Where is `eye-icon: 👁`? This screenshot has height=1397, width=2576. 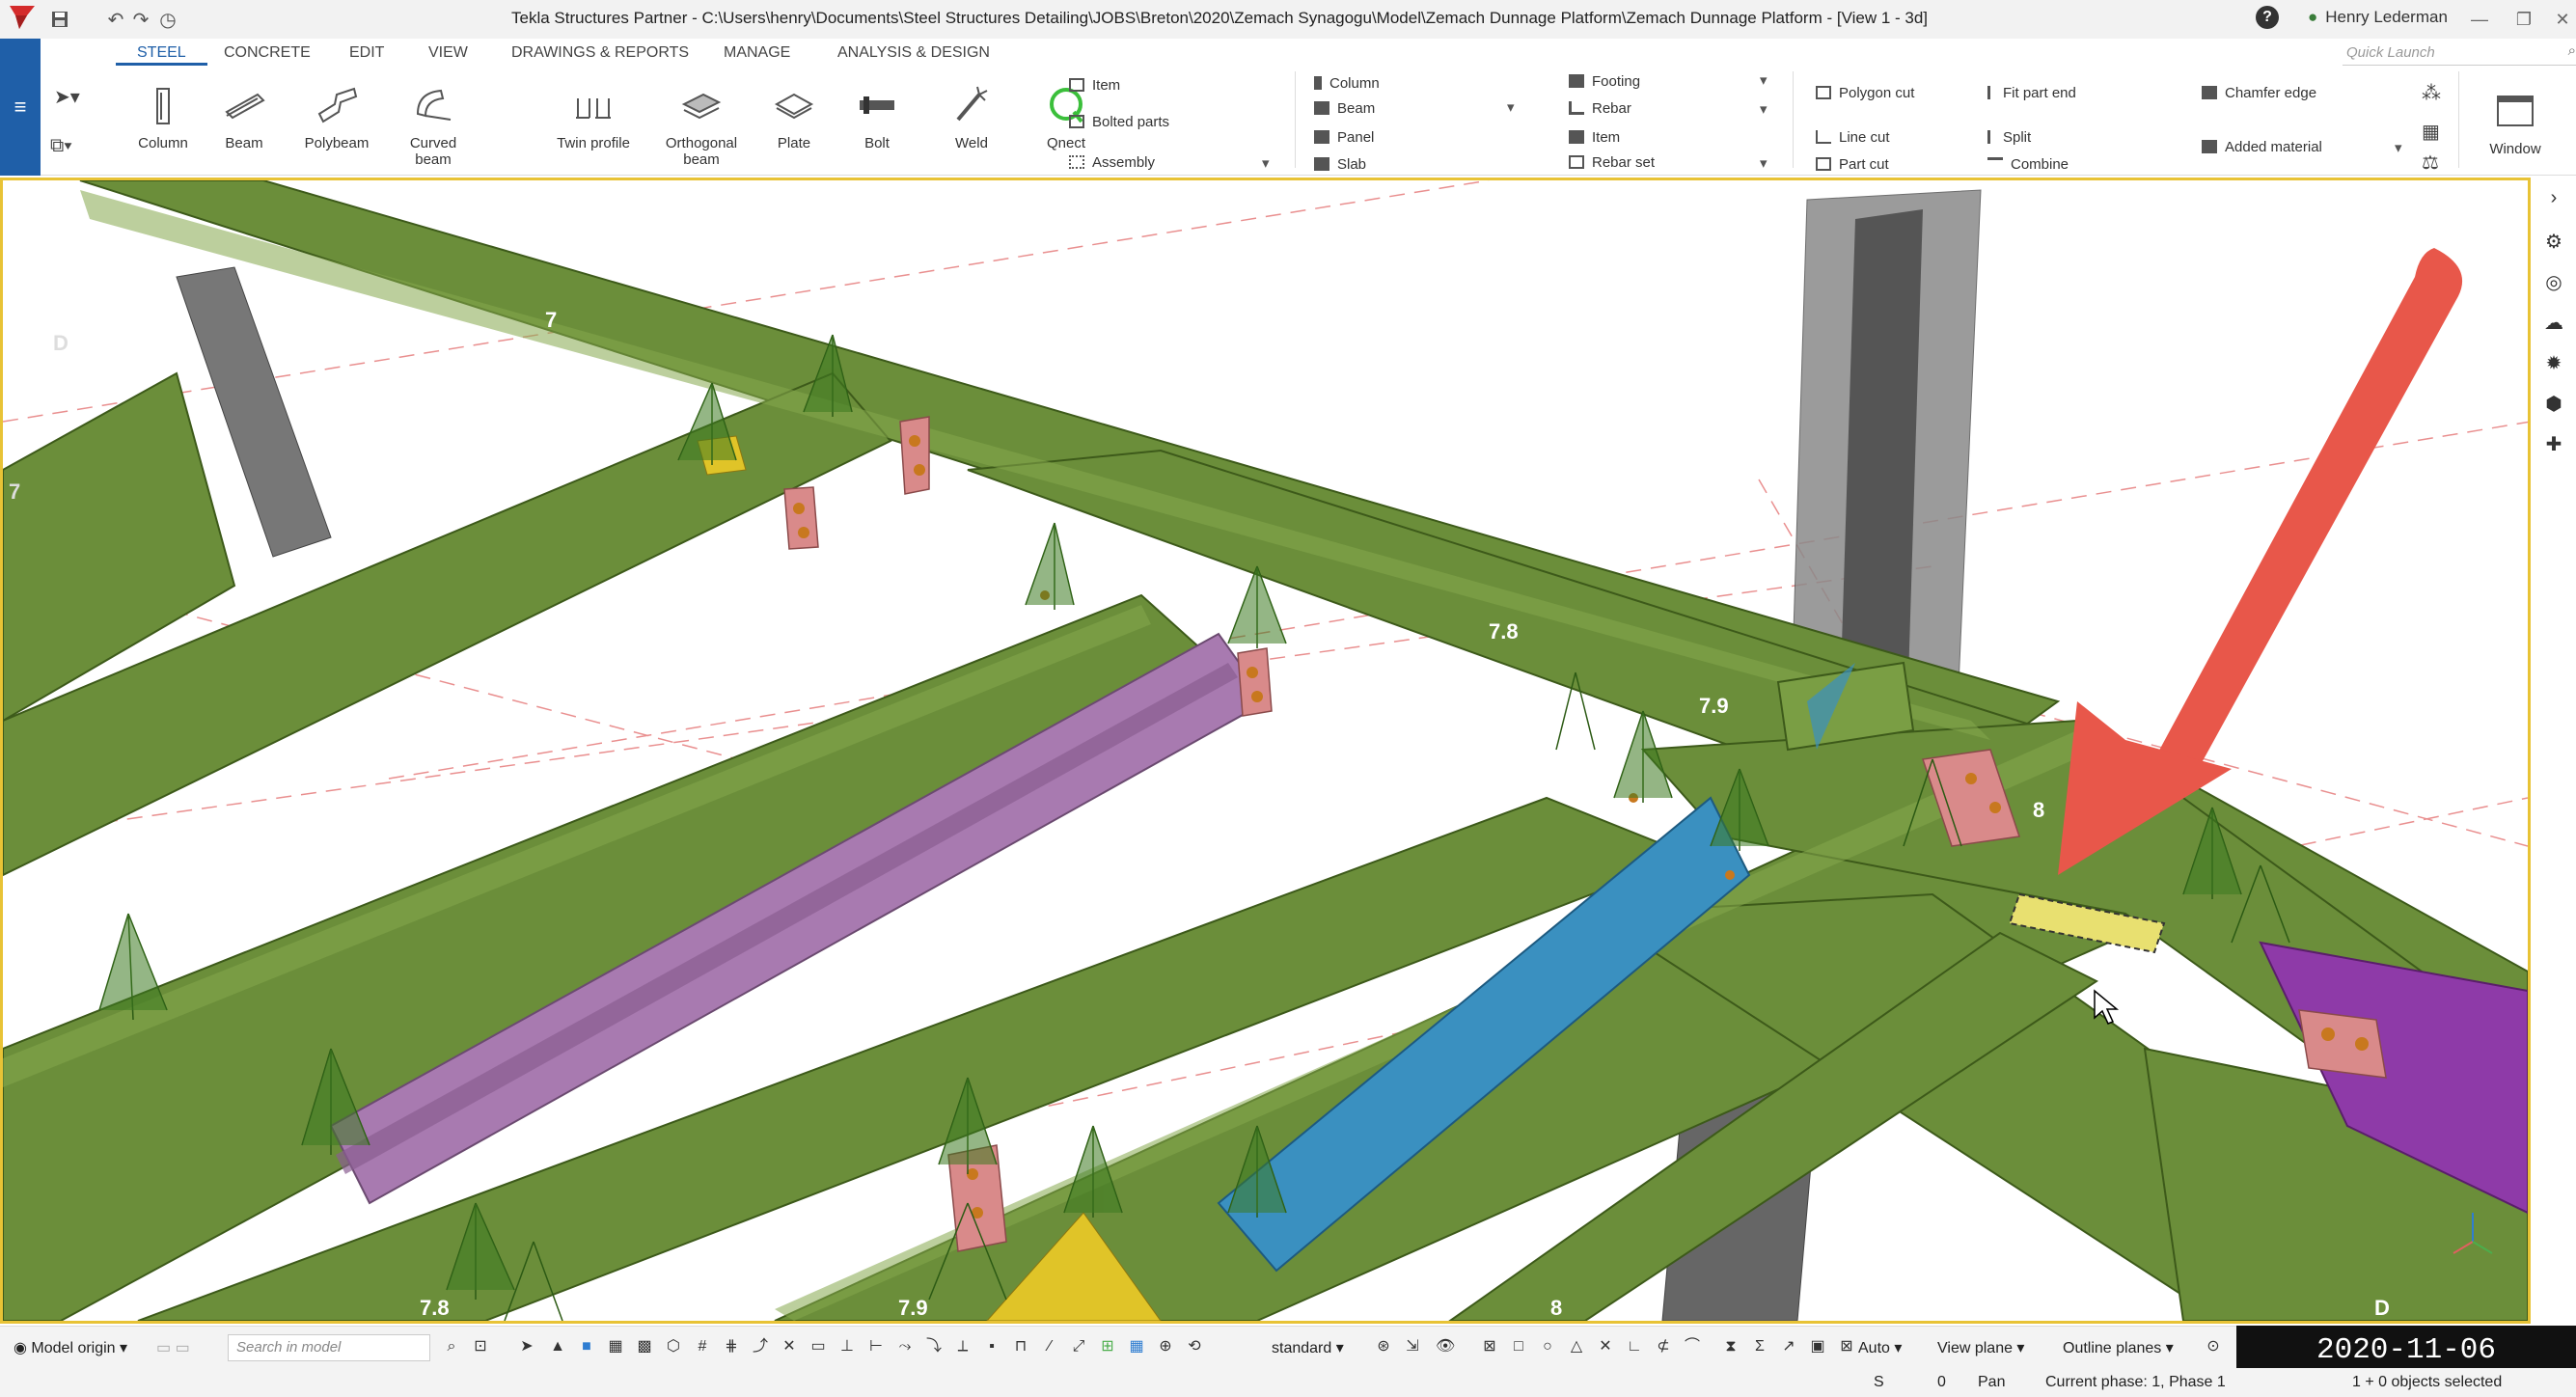 eye-icon: 👁 is located at coordinates (1445, 1346).